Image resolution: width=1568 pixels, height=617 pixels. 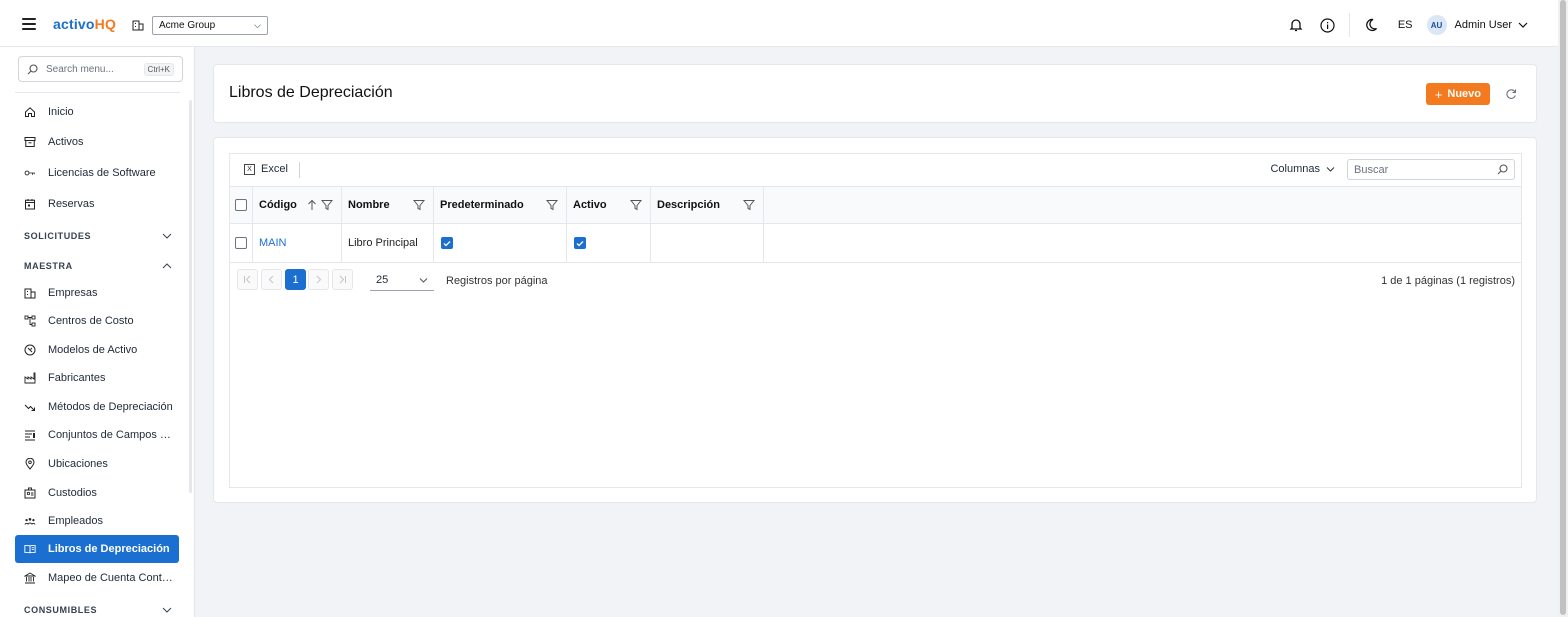 What do you see at coordinates (97, 378) in the screenshot?
I see `sidebar-item-fabricantes: Fabricantes` at bounding box center [97, 378].